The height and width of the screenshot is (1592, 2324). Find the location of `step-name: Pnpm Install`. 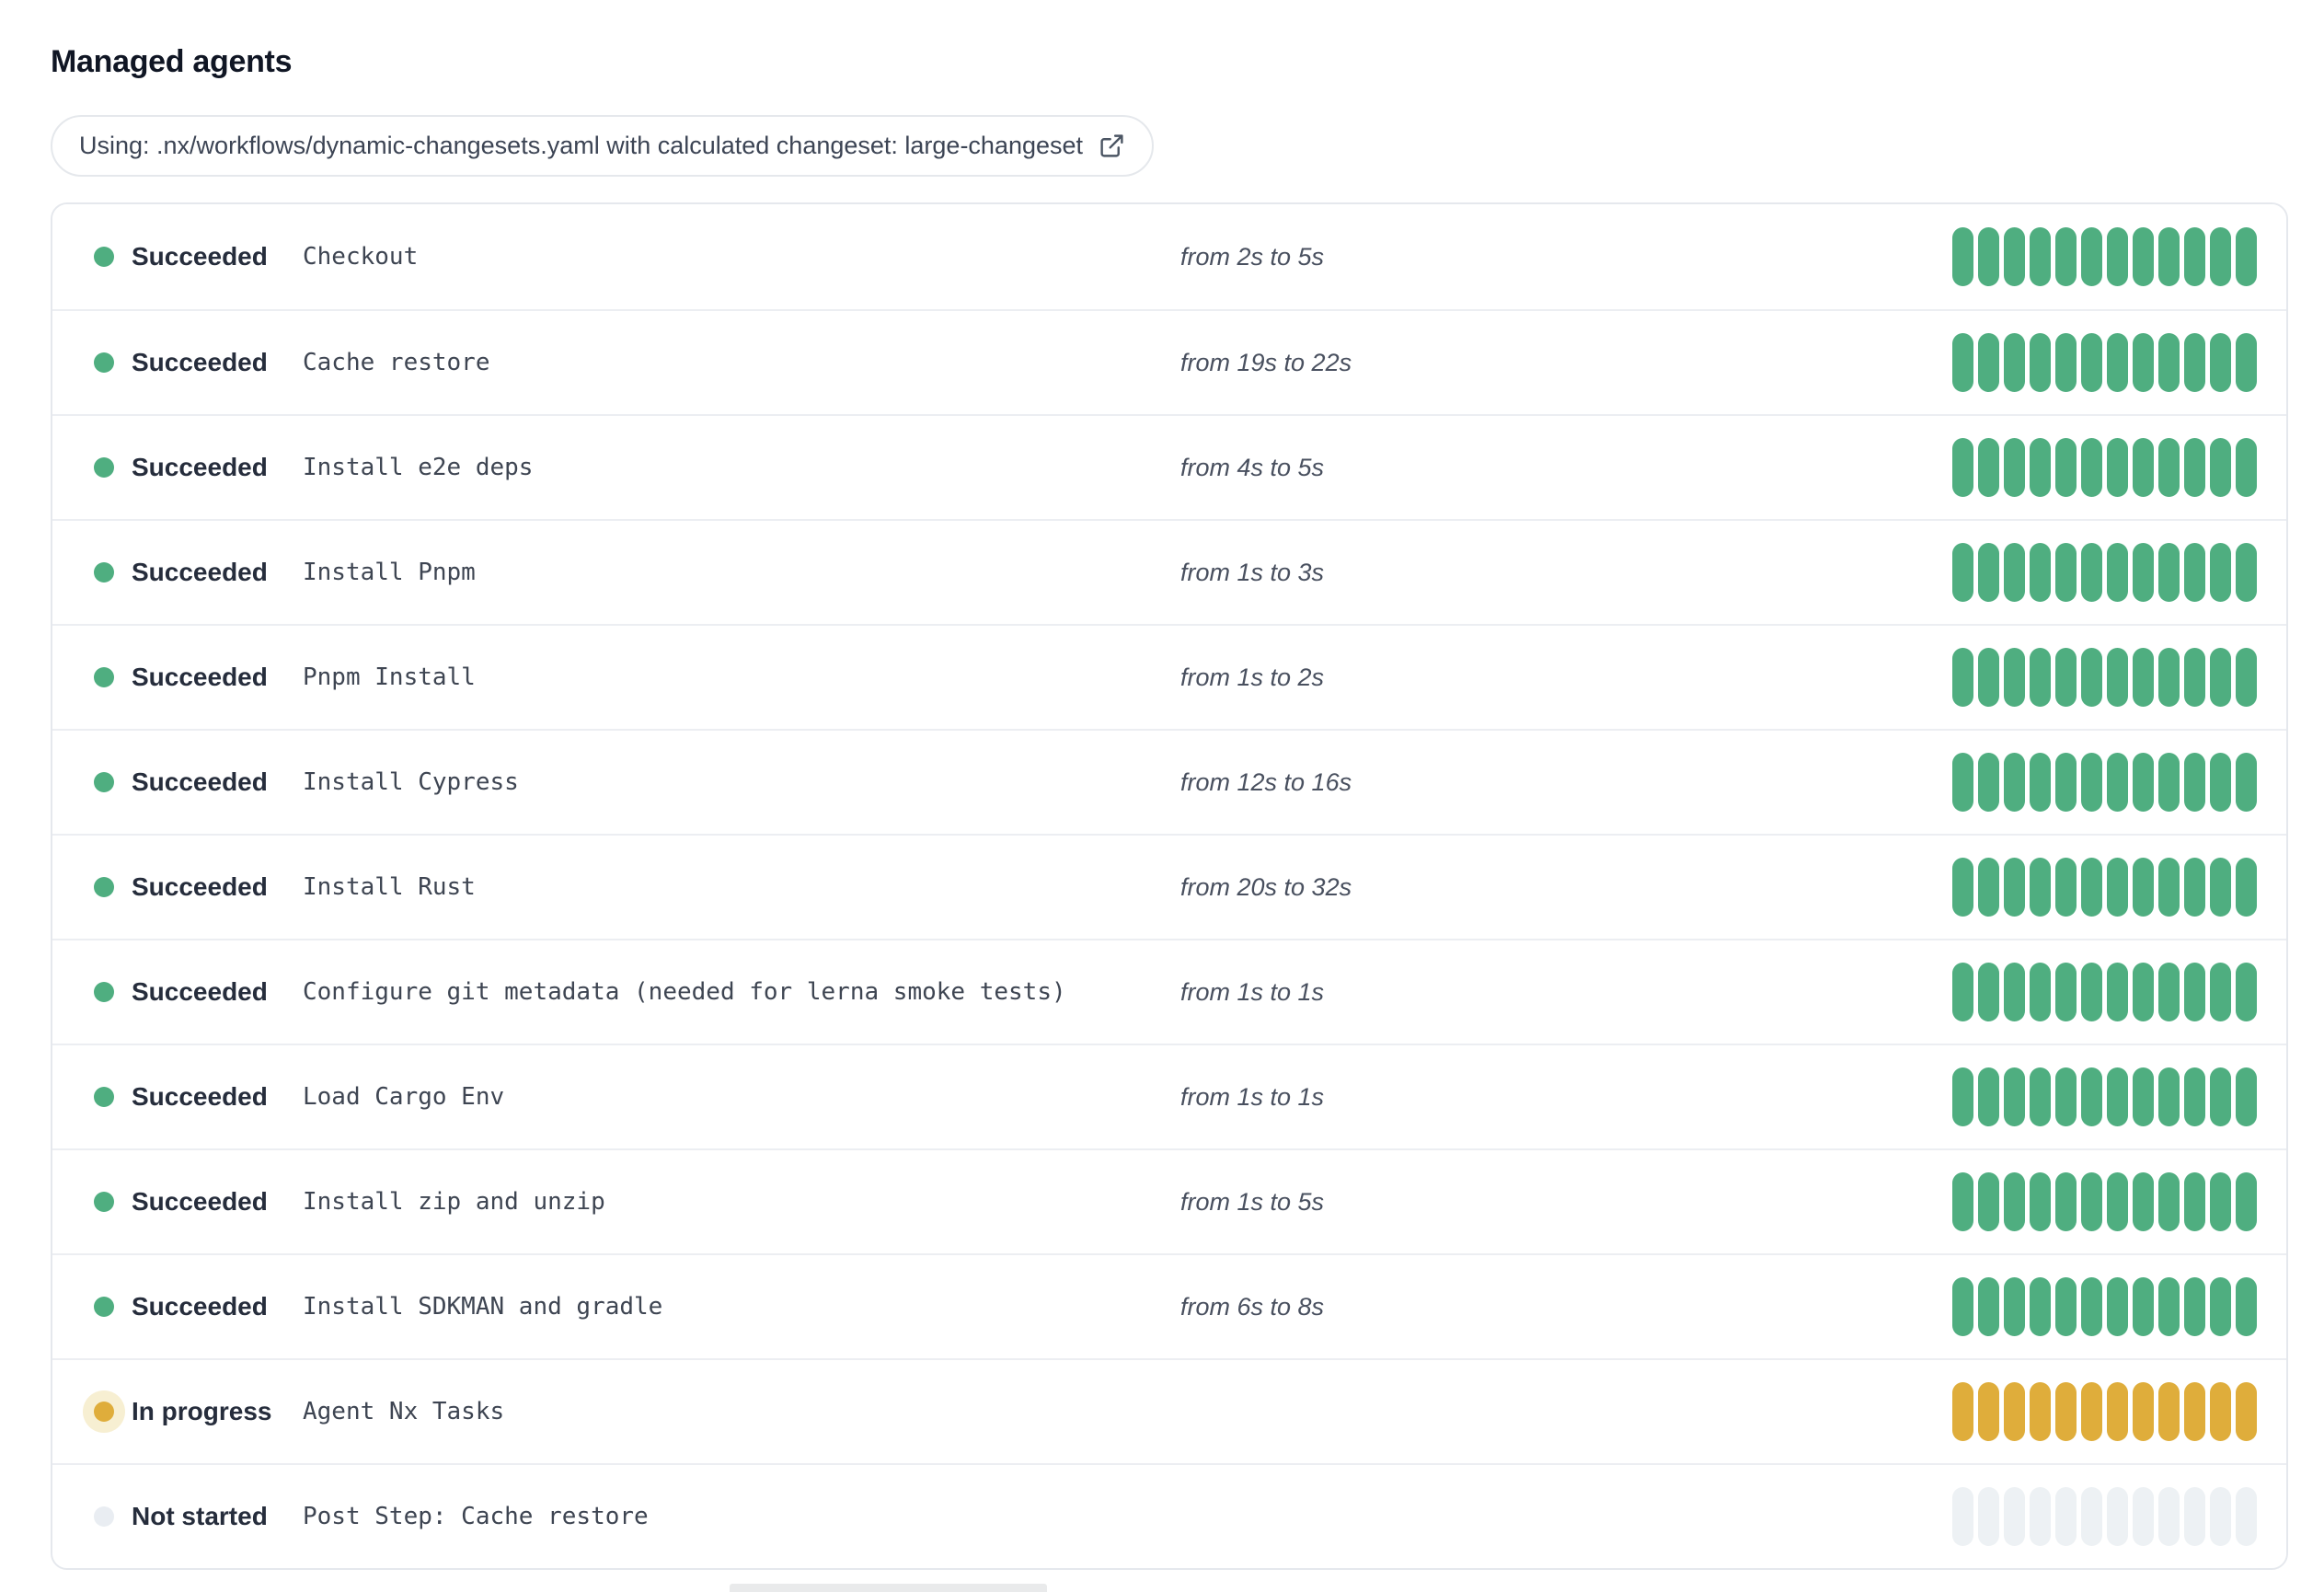

step-name: Pnpm Install is located at coordinates (389, 677).